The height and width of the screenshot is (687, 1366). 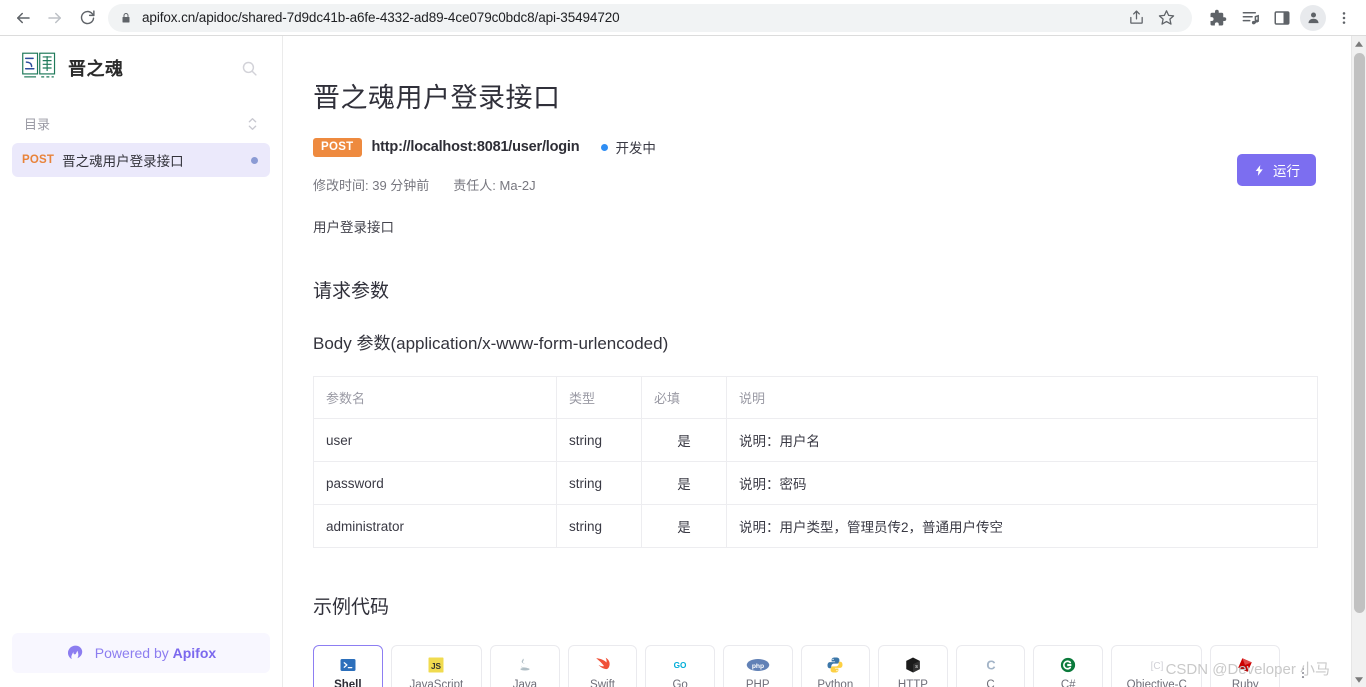 I want to click on side-panel-button, so click(x=1282, y=18).